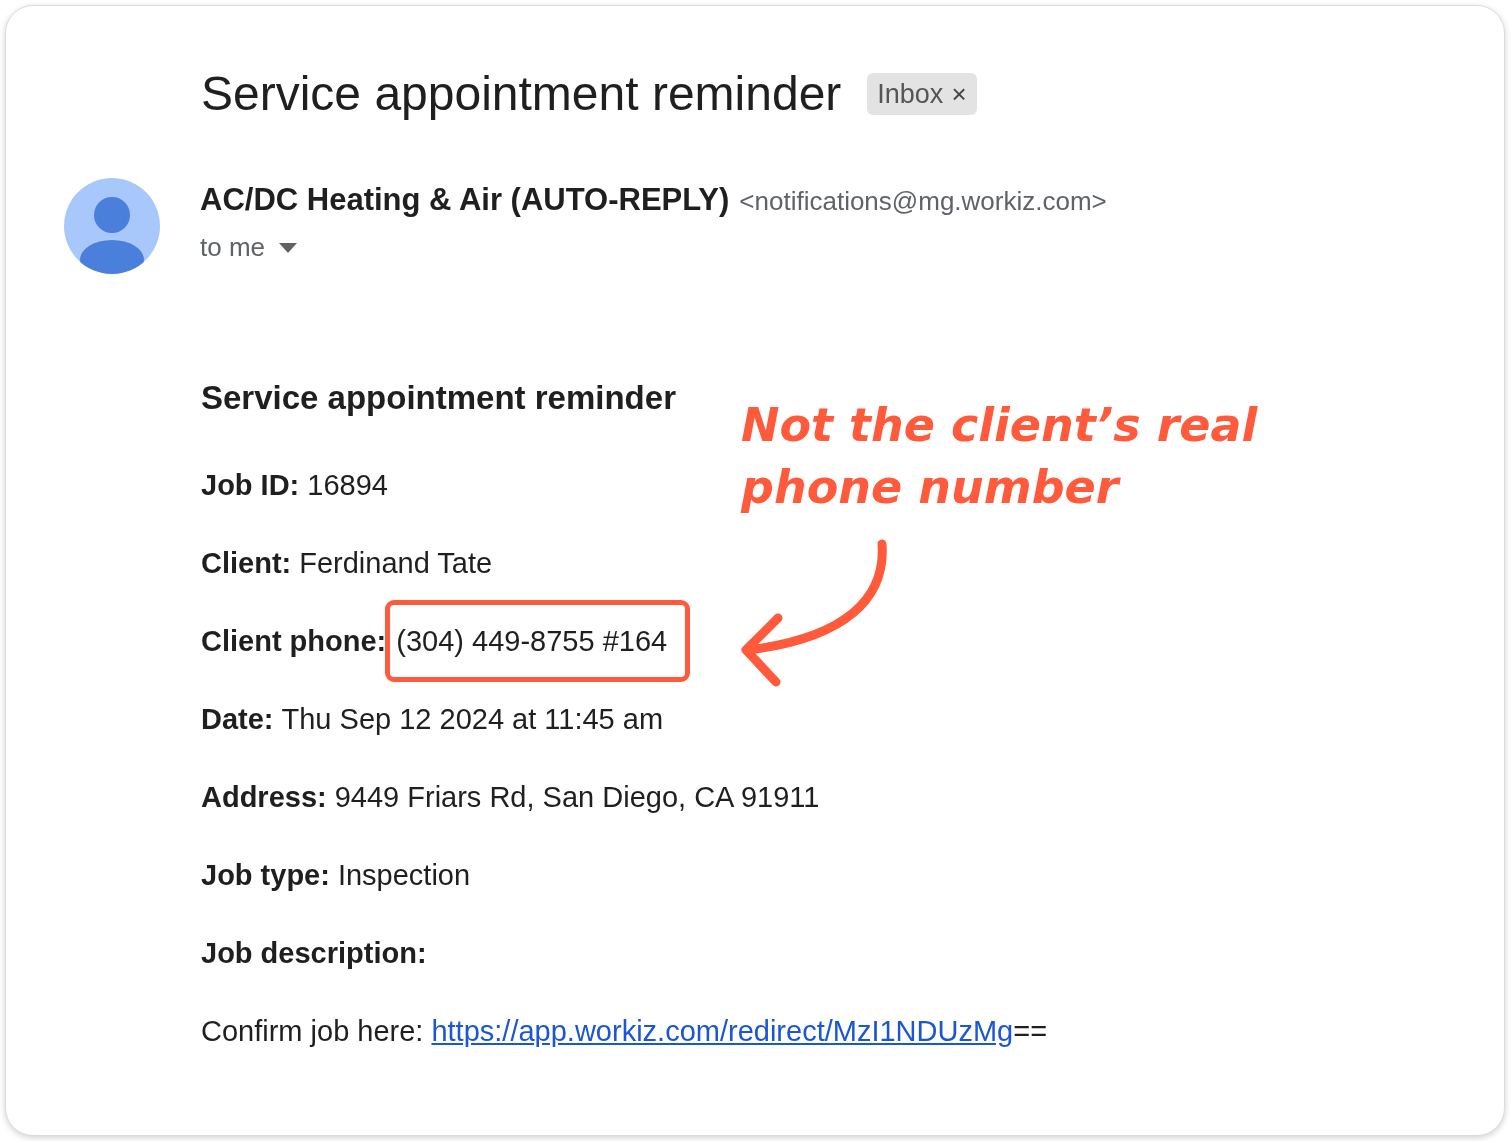 The height and width of the screenshot is (1143, 1512). Describe the element at coordinates (722, 1031) in the screenshot. I see `confirm-link: https://app.workiz.com/redirect/MzI1NDUzMg` at that location.